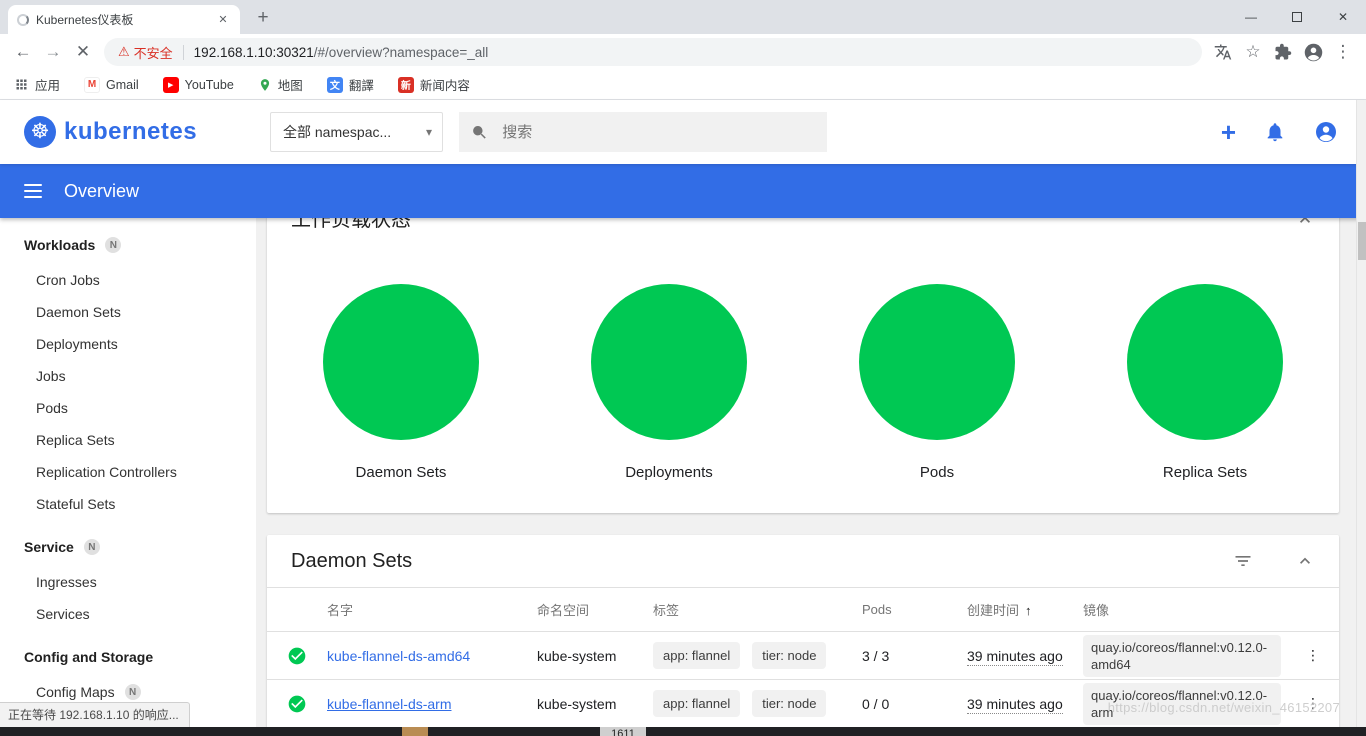 This screenshot has height=736, width=1366. Describe the element at coordinates (389, 704) in the screenshot. I see `daemonset-name-link: kube-flannel-ds-arm` at that location.